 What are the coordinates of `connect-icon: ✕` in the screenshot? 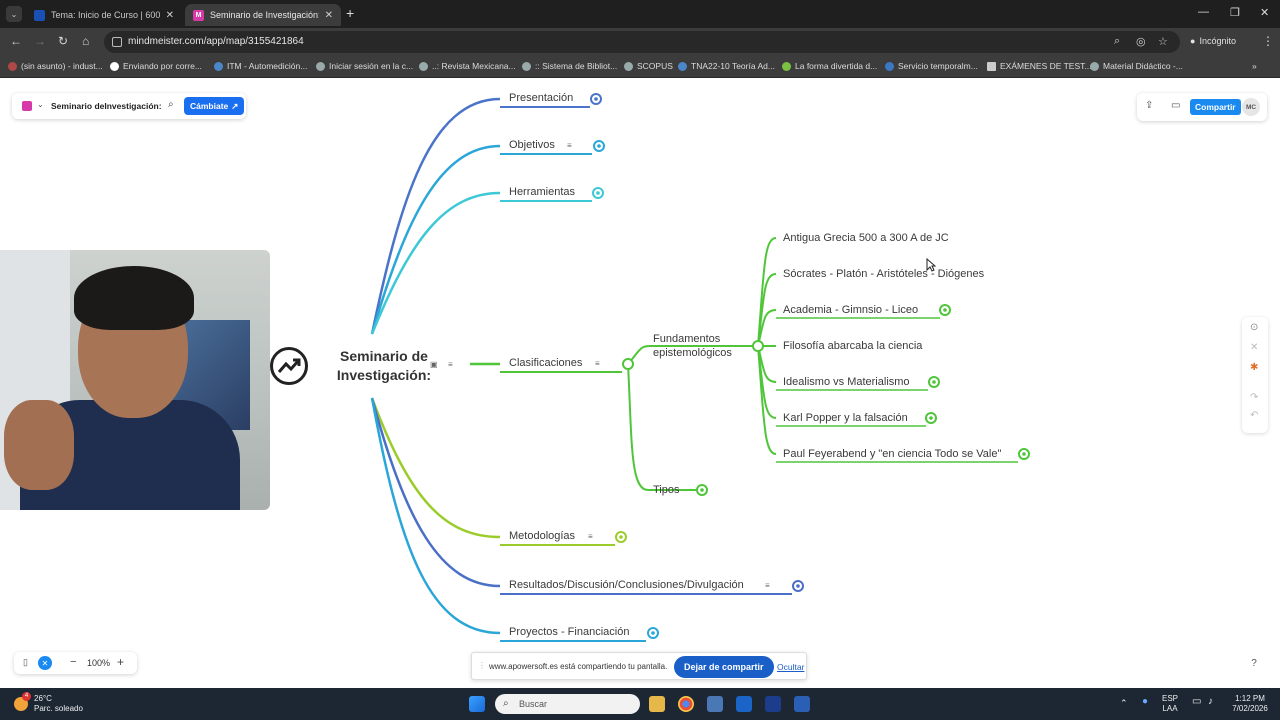 It's located at (45, 663).